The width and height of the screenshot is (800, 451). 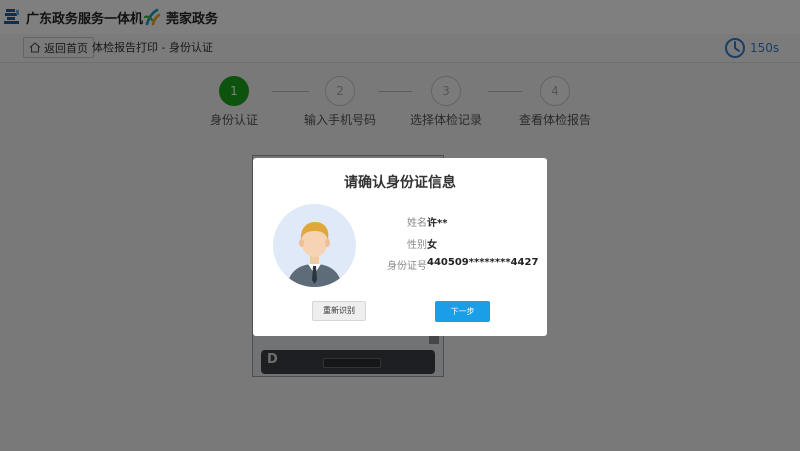 I want to click on name-value: 许**, so click(x=437, y=223).